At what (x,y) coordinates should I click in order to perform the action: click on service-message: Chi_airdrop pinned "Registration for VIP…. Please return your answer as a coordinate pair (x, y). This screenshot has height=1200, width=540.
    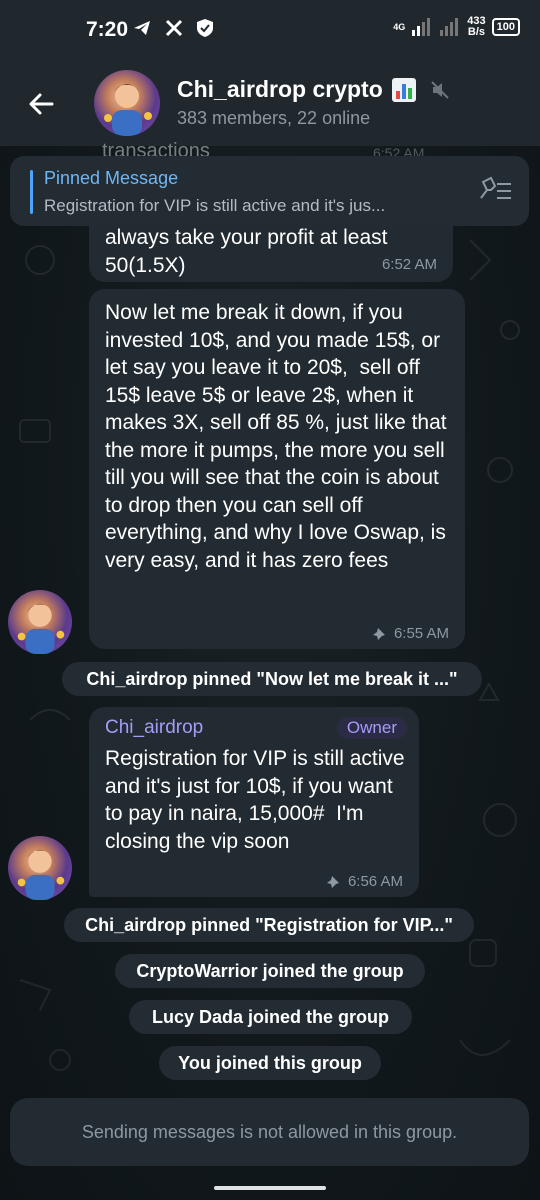
    Looking at the image, I should click on (269, 925).